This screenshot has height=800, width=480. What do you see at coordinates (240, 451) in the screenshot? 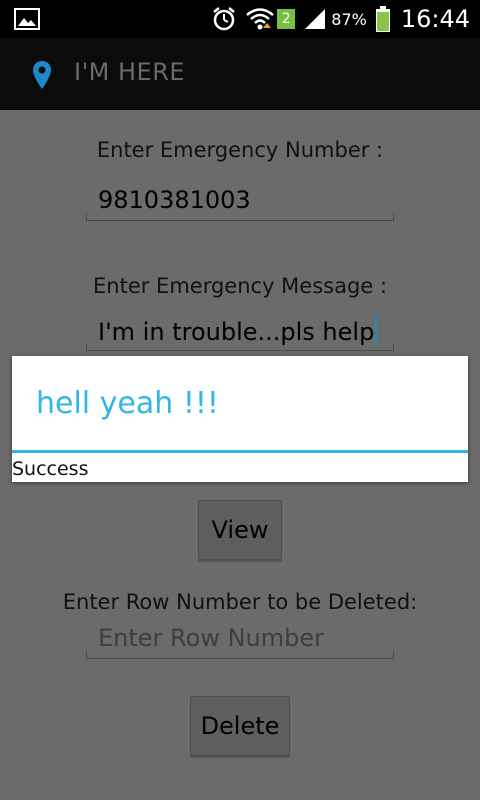
I see `dialog-divider` at bounding box center [240, 451].